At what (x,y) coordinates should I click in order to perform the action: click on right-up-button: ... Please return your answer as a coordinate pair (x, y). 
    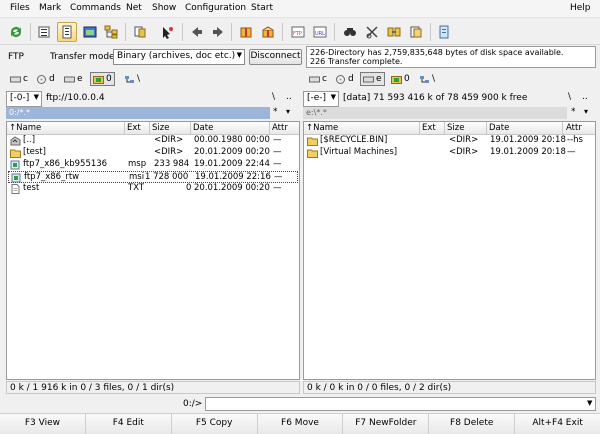
    Looking at the image, I should click on (585, 97).